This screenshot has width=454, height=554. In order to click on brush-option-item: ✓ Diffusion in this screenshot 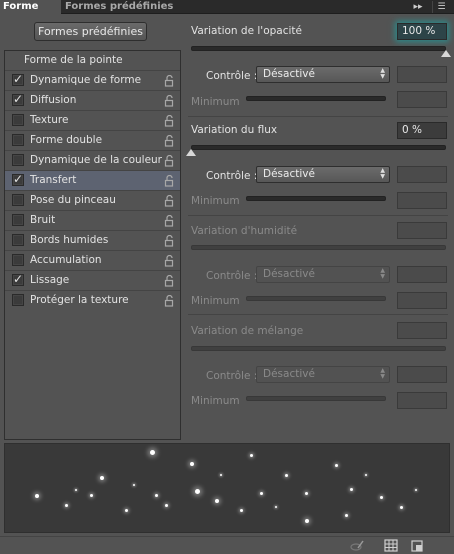, I will do `click(92, 100)`.